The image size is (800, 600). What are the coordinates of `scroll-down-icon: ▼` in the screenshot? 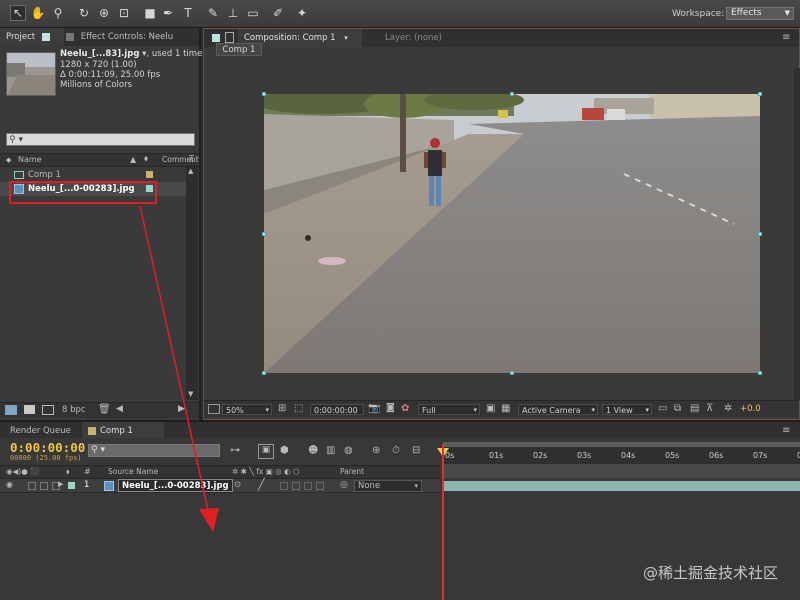 It's located at (190, 394).